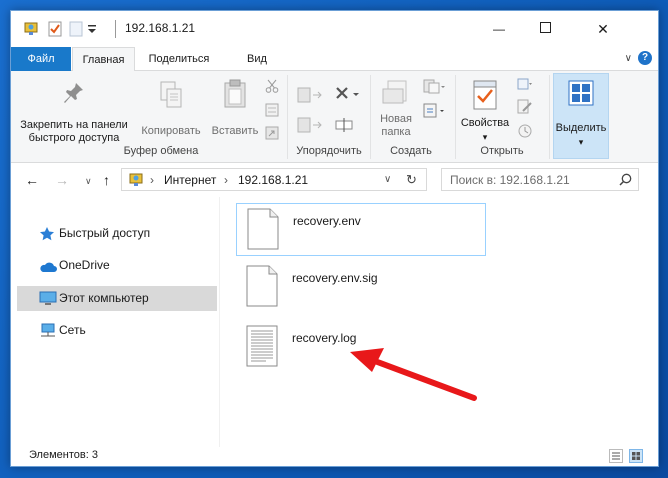 This screenshot has width=668, height=478. Describe the element at coordinates (434, 112) in the screenshot. I see `easy-access-icon` at that location.